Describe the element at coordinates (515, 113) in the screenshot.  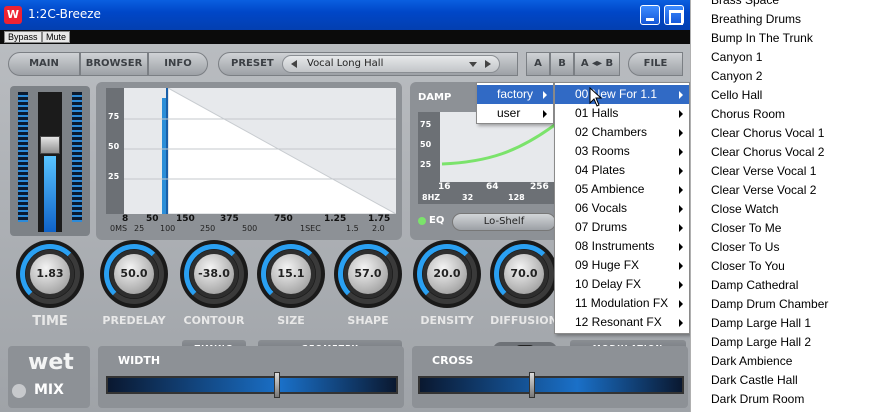
I see `menu-item-user: user` at that location.